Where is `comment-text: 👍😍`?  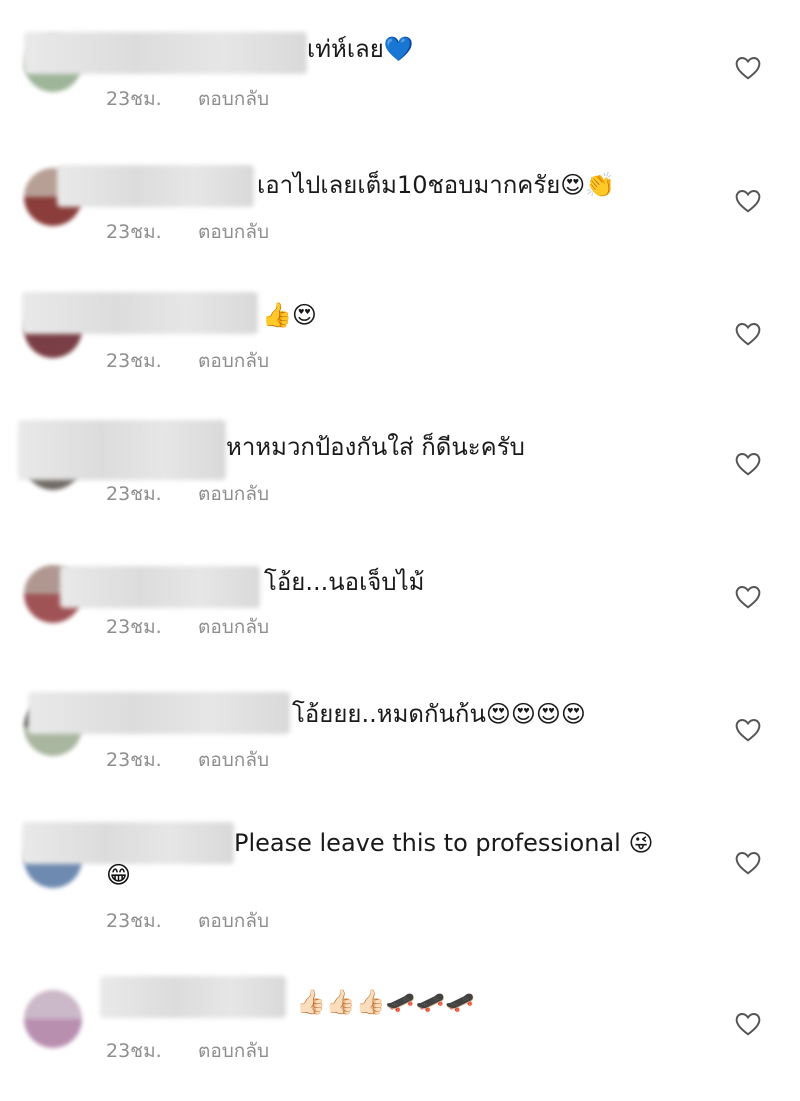 comment-text: 👍😍 is located at coordinates (289, 315).